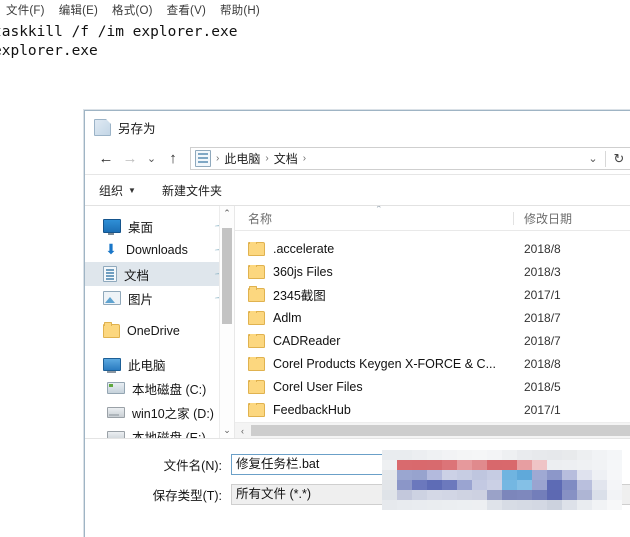 The height and width of the screenshot is (537, 630). I want to click on address-bar: › 此电脑 › 文档 › ⌄ ↻, so click(410, 158).